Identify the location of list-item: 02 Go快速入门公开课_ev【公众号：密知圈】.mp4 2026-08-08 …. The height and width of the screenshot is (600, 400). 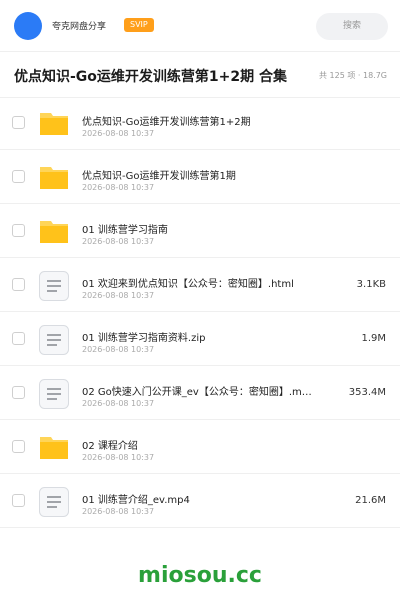
(200, 393).